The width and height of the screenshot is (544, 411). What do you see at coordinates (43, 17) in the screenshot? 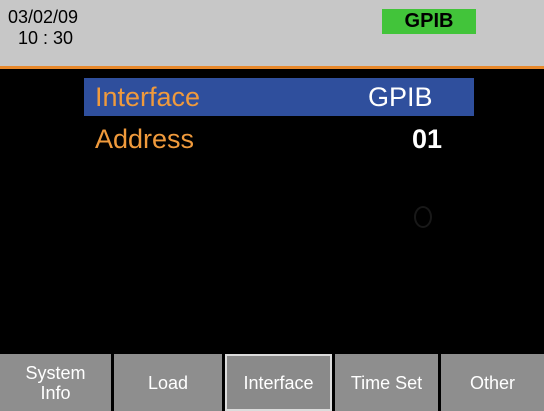
I see `date-display: 03/02/09` at bounding box center [43, 17].